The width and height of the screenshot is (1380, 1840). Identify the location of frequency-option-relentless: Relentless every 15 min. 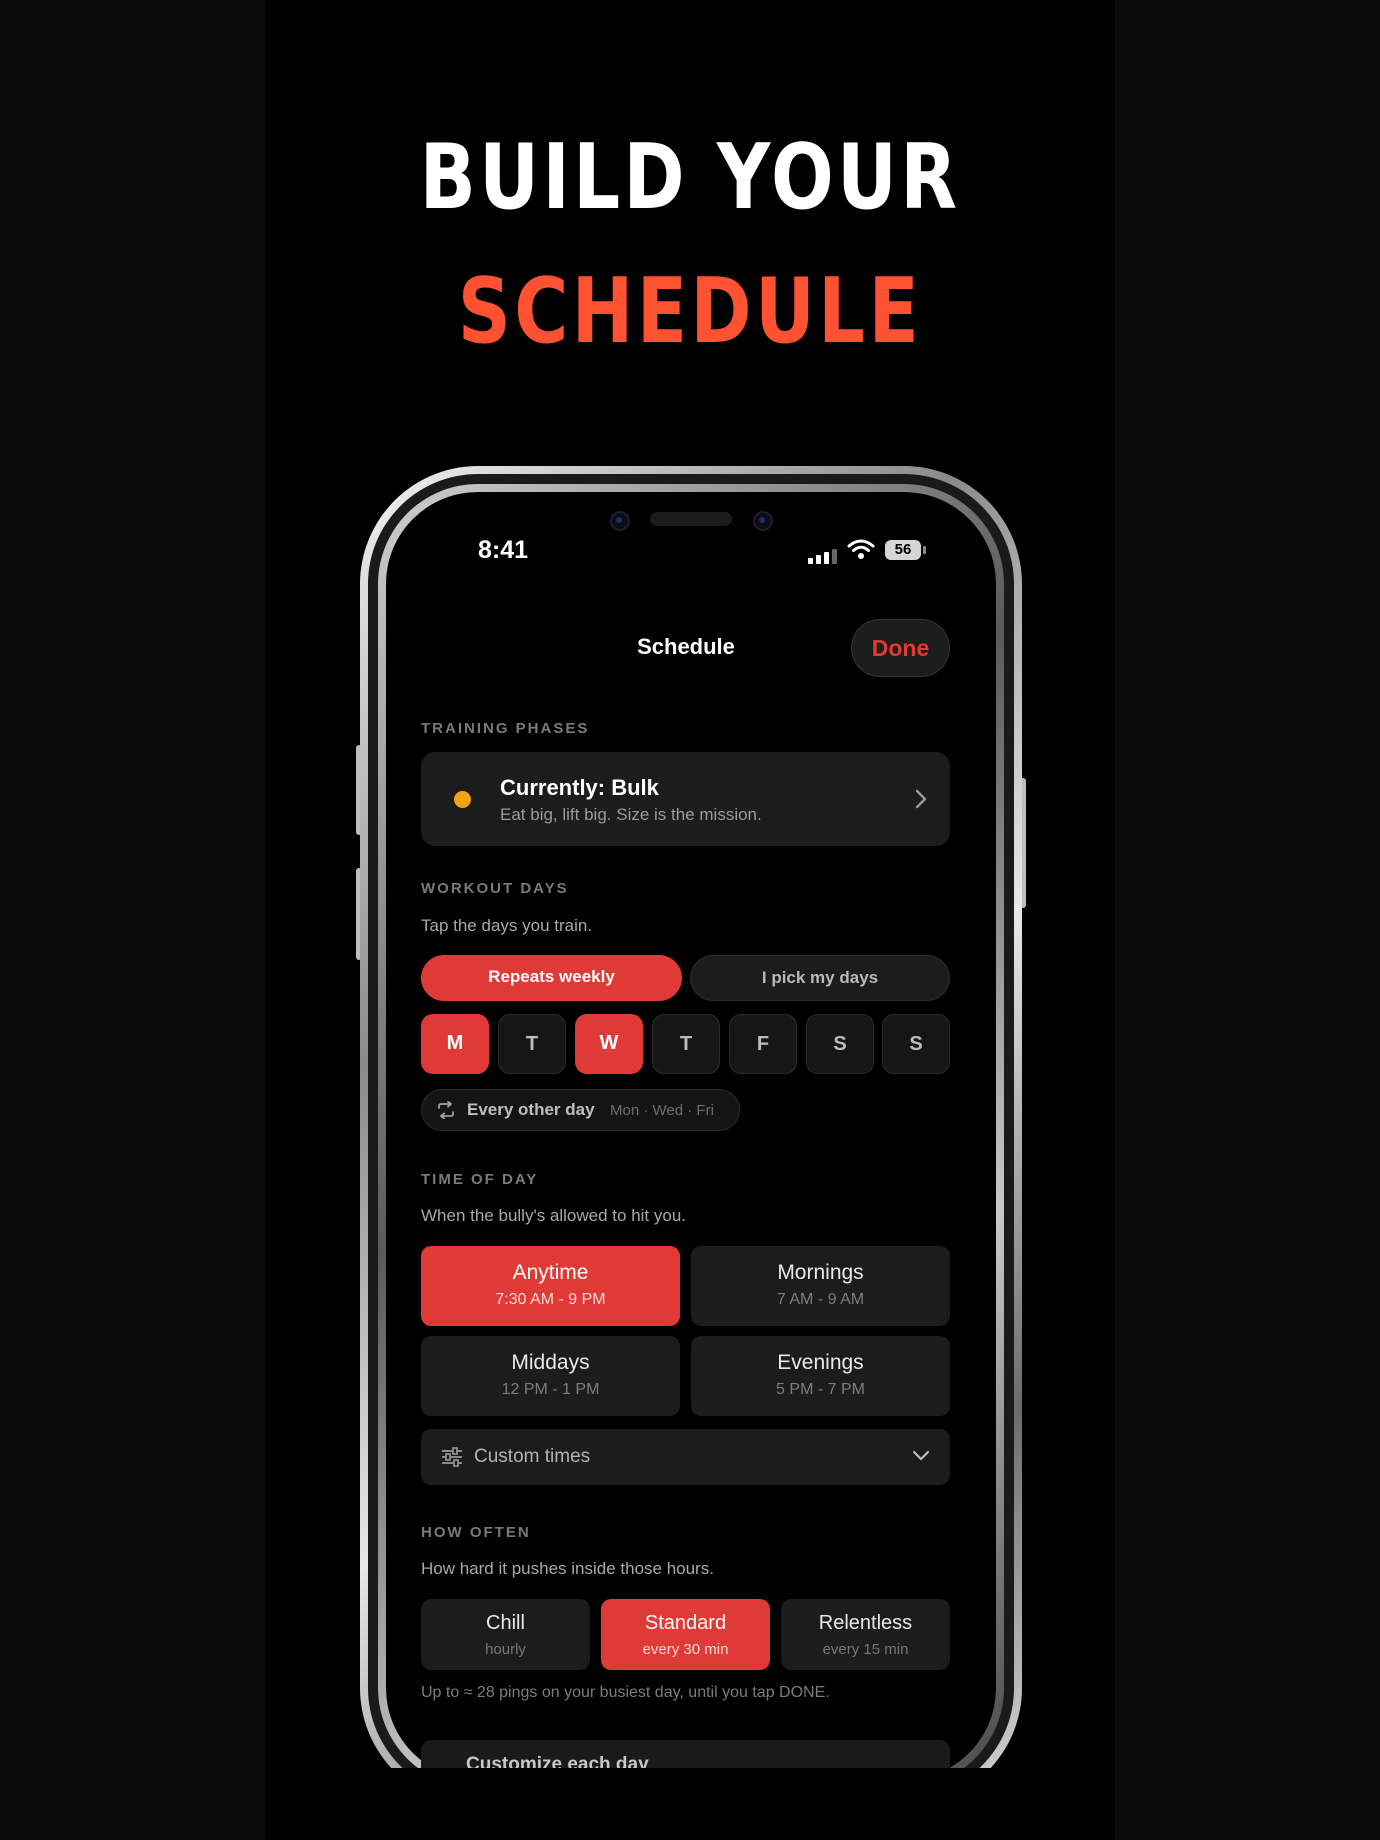
(865, 1634).